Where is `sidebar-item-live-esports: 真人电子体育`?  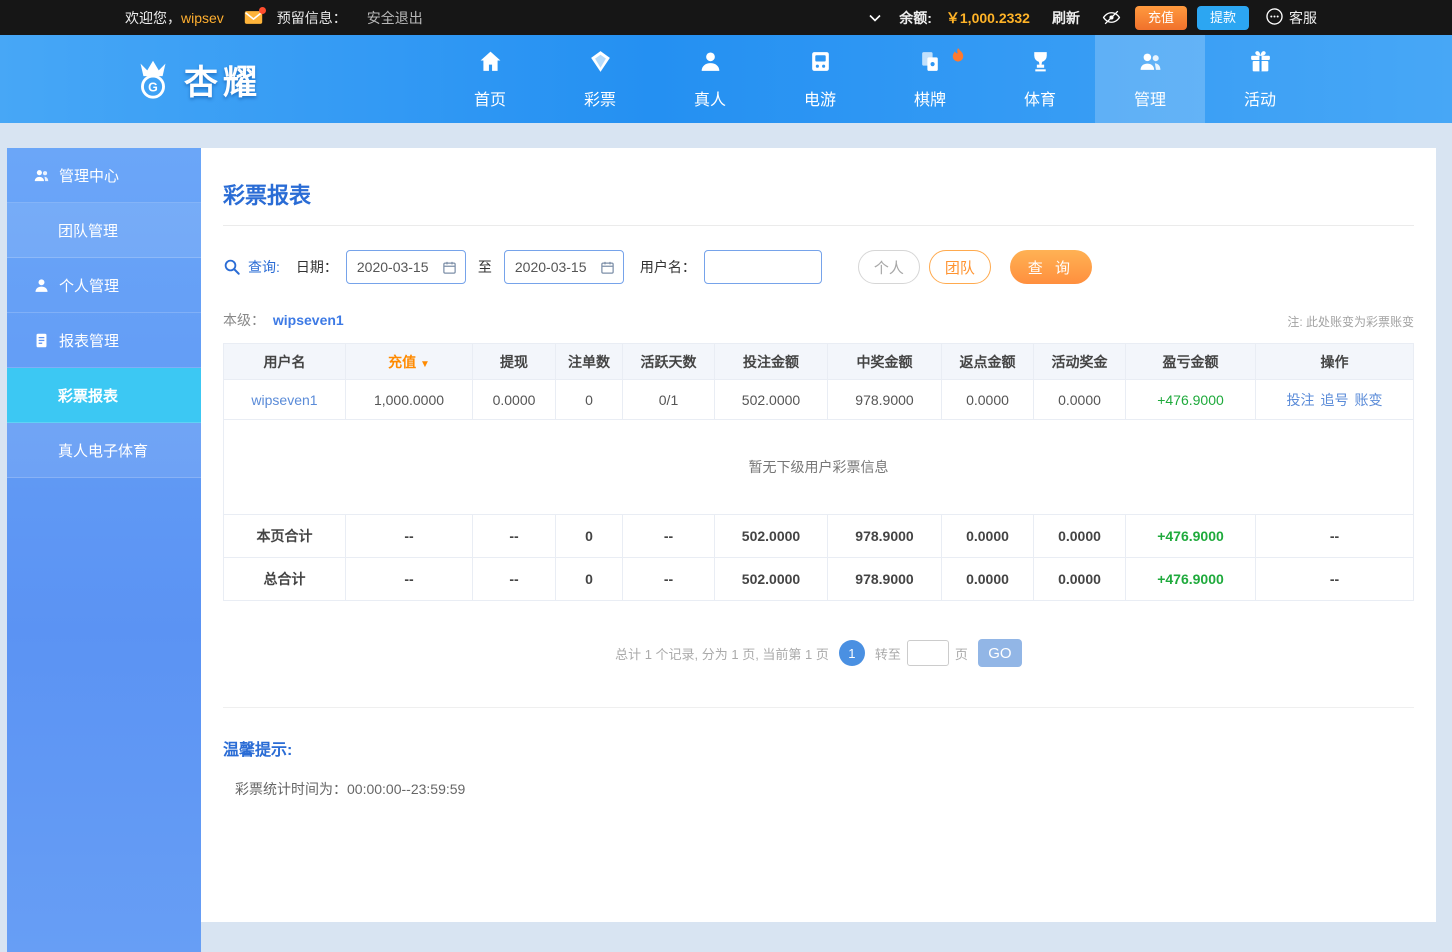 sidebar-item-live-esports: 真人电子体育 is located at coordinates (104, 450).